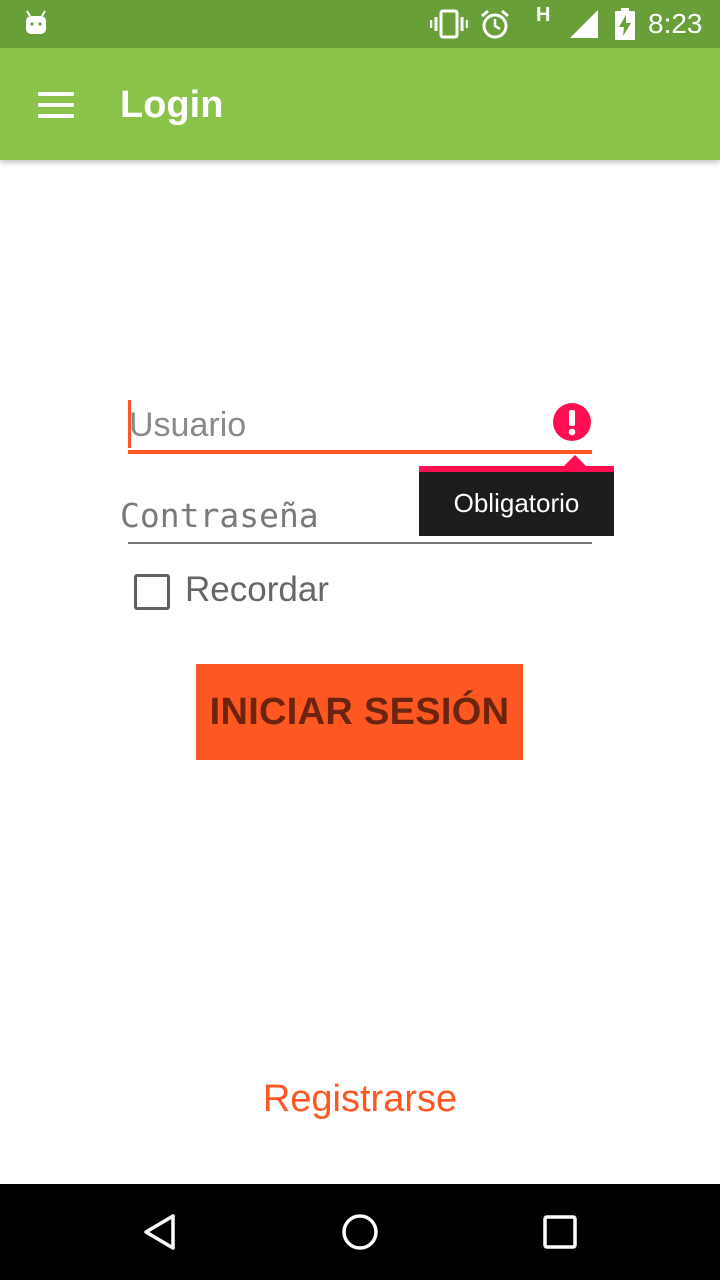 This screenshot has height=1280, width=720. I want to click on error-icon, so click(572, 422).